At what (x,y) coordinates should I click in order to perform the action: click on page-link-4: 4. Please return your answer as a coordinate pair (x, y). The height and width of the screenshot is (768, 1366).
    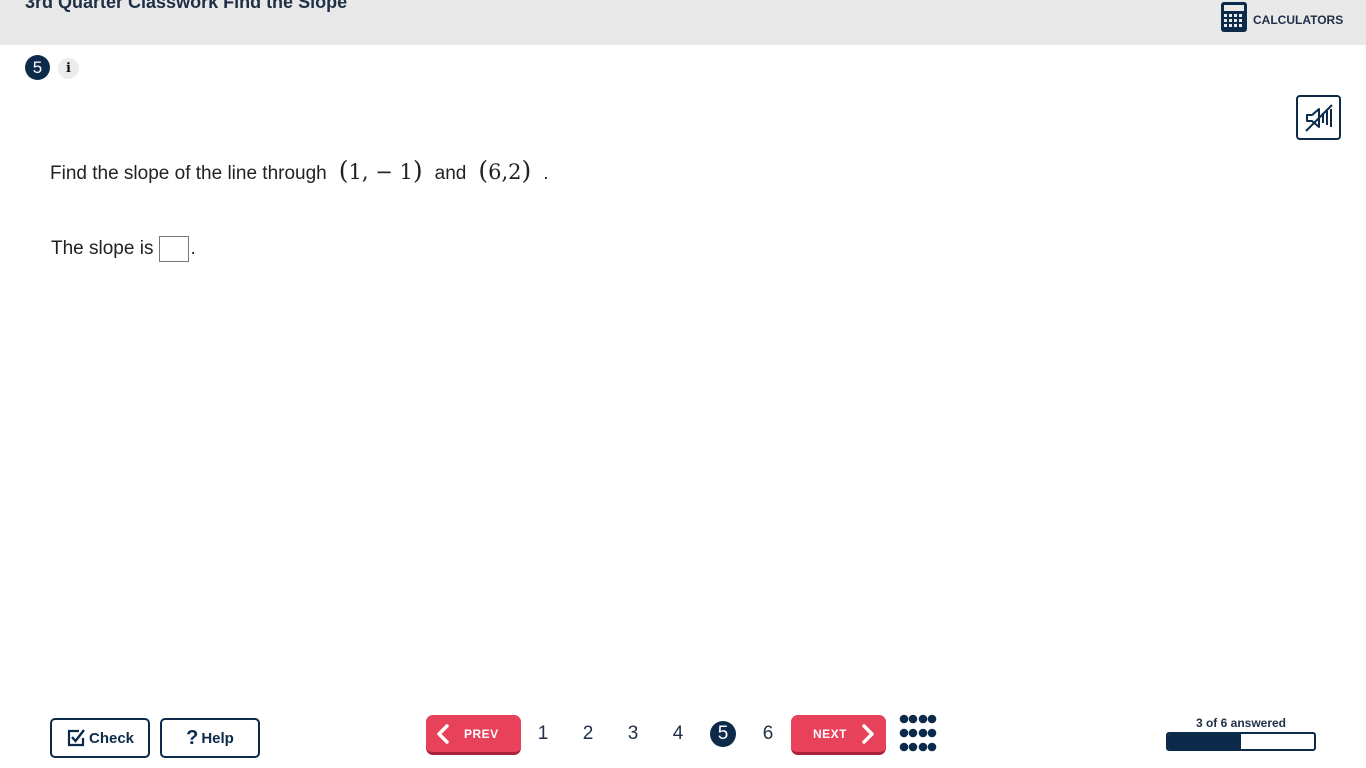
    Looking at the image, I should click on (678, 734).